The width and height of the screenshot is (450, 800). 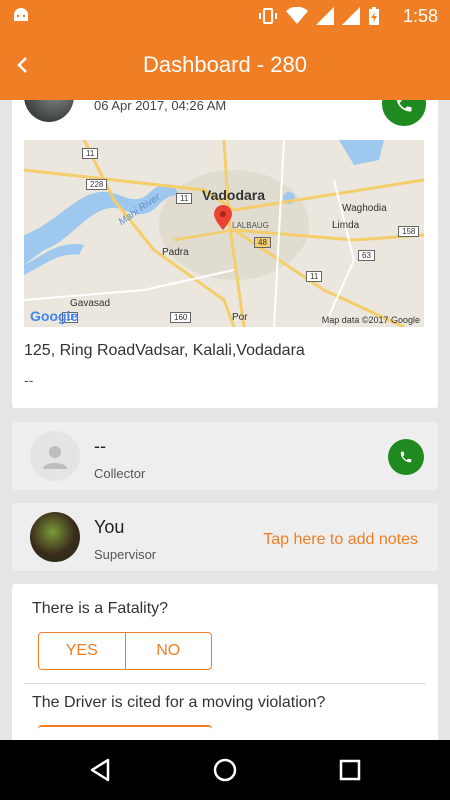 What do you see at coordinates (262, 242) in the screenshot?
I see `road-shield: 48` at bounding box center [262, 242].